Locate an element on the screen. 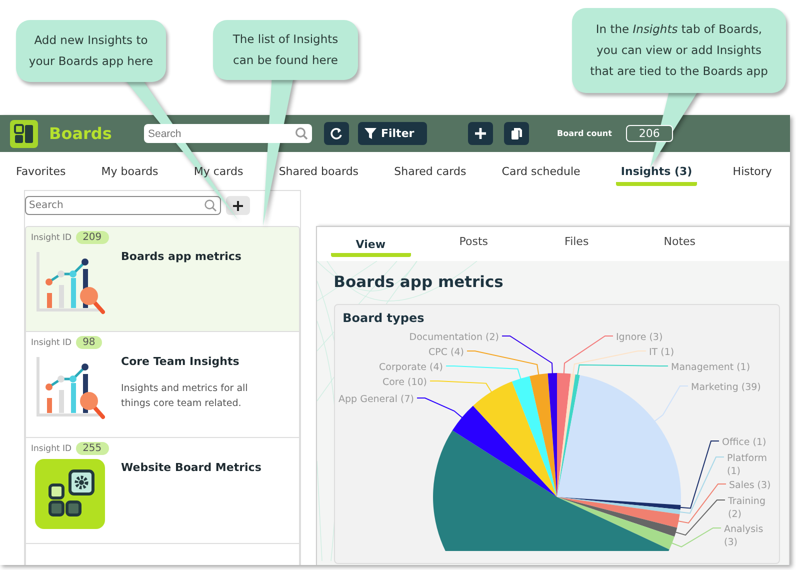 The image size is (796, 570). copy-button is located at coordinates (516, 133).